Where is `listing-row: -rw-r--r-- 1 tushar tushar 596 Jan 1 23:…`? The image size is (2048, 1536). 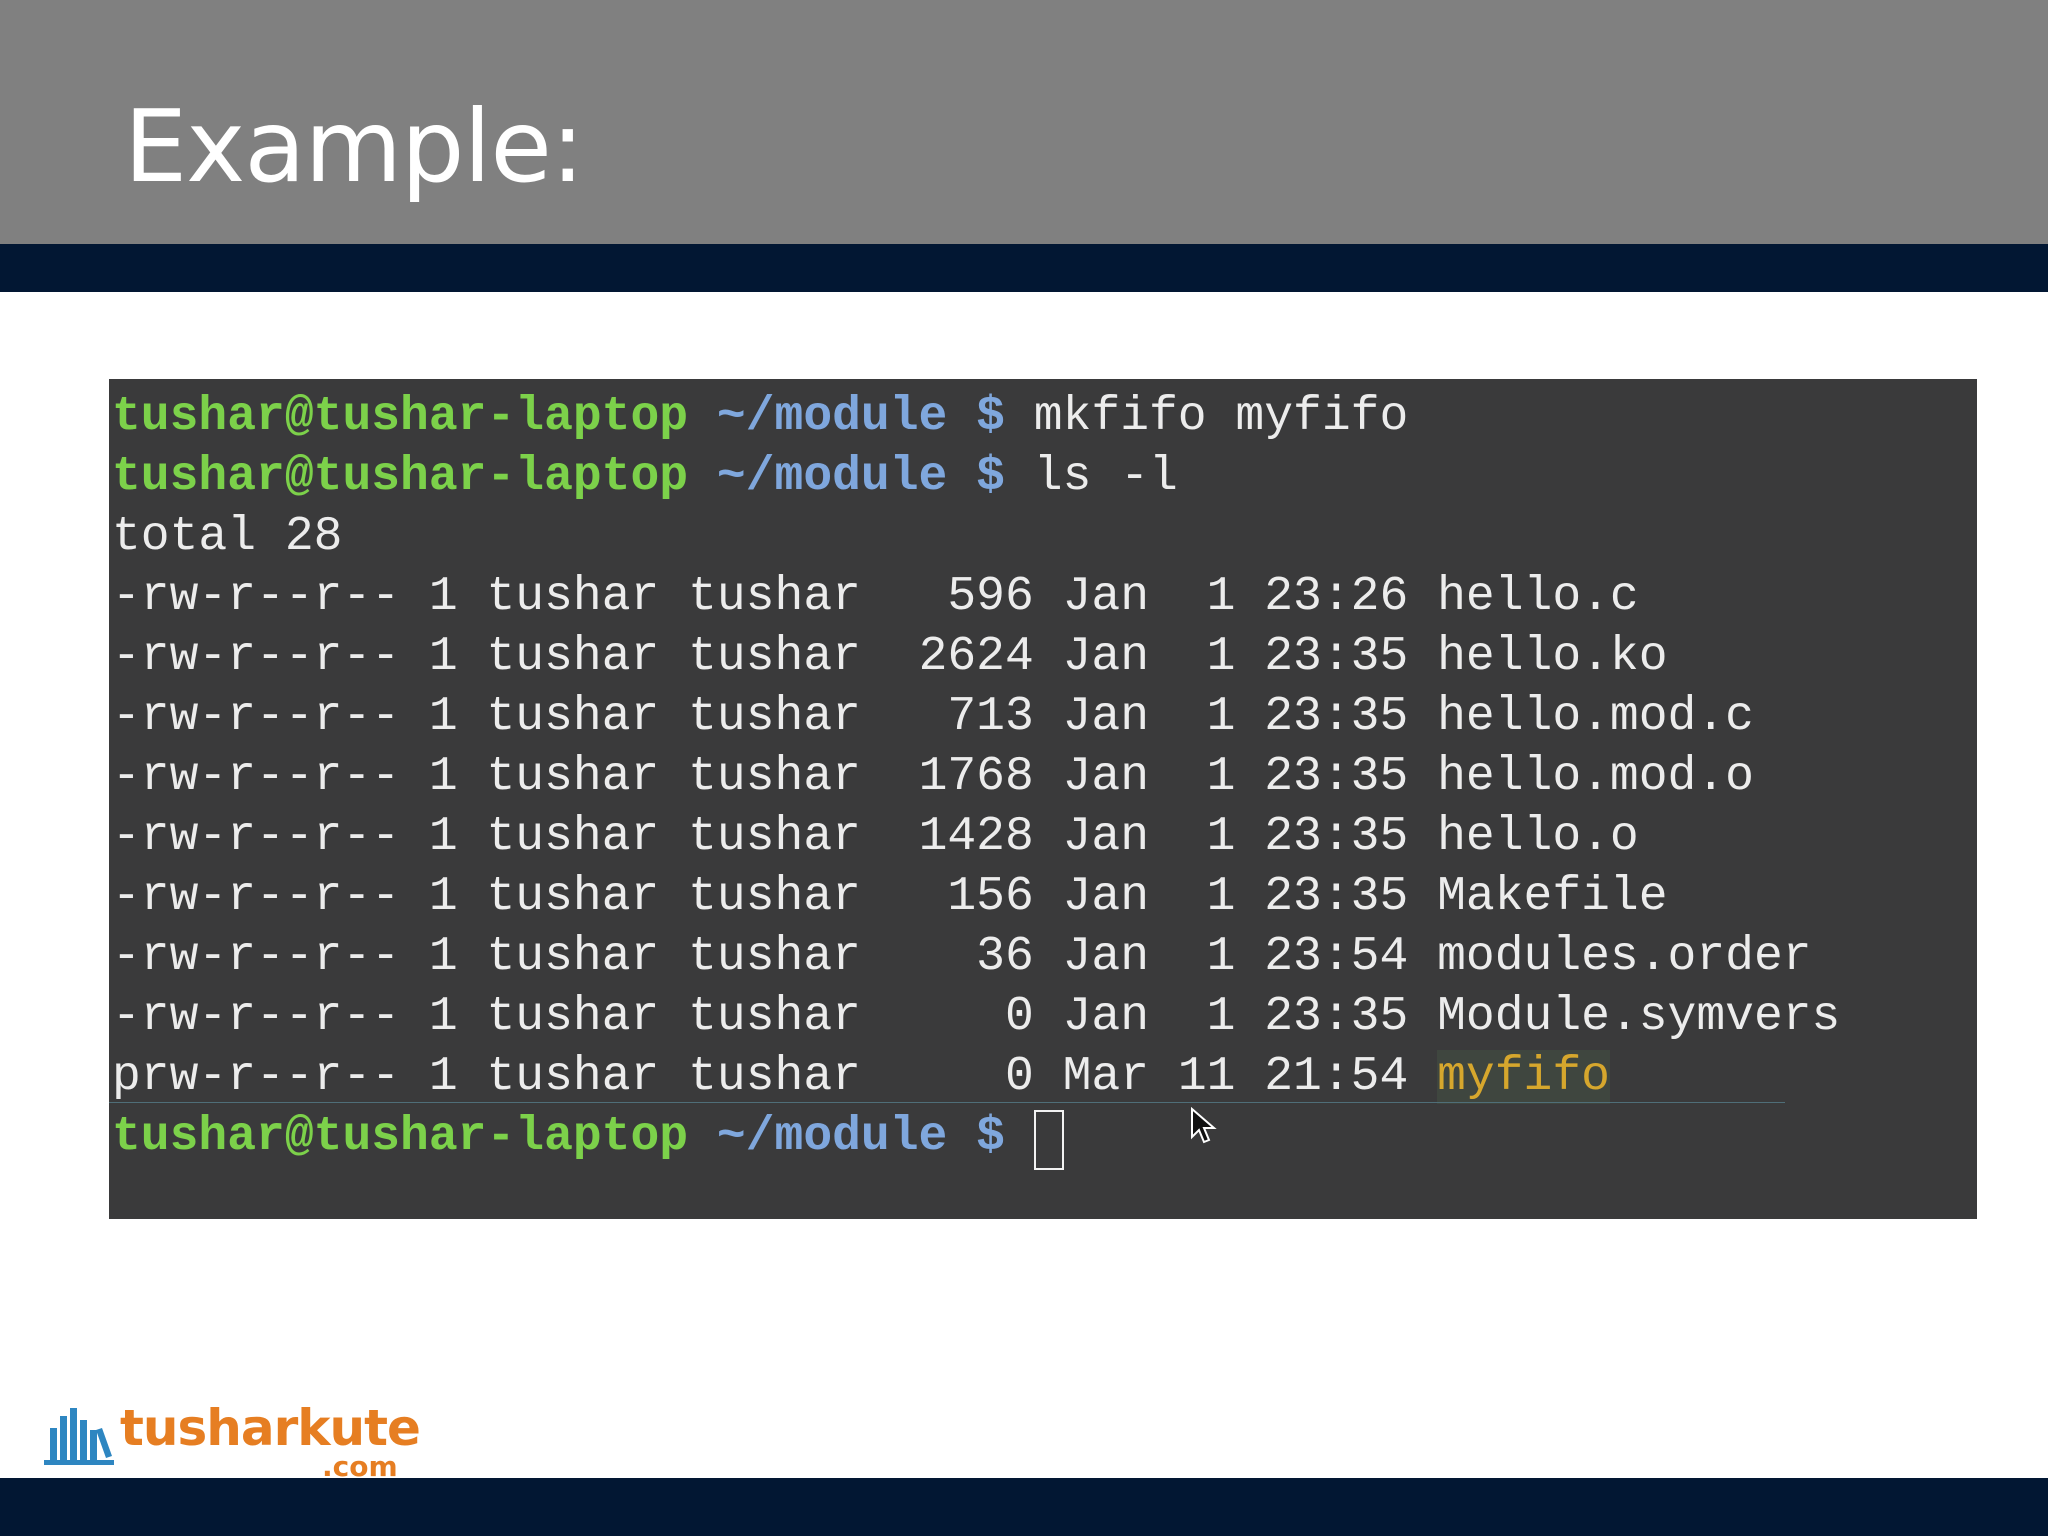 listing-row: -rw-r--r-- 1 tushar tushar 596 Jan 1 23:… is located at coordinates (875, 597).